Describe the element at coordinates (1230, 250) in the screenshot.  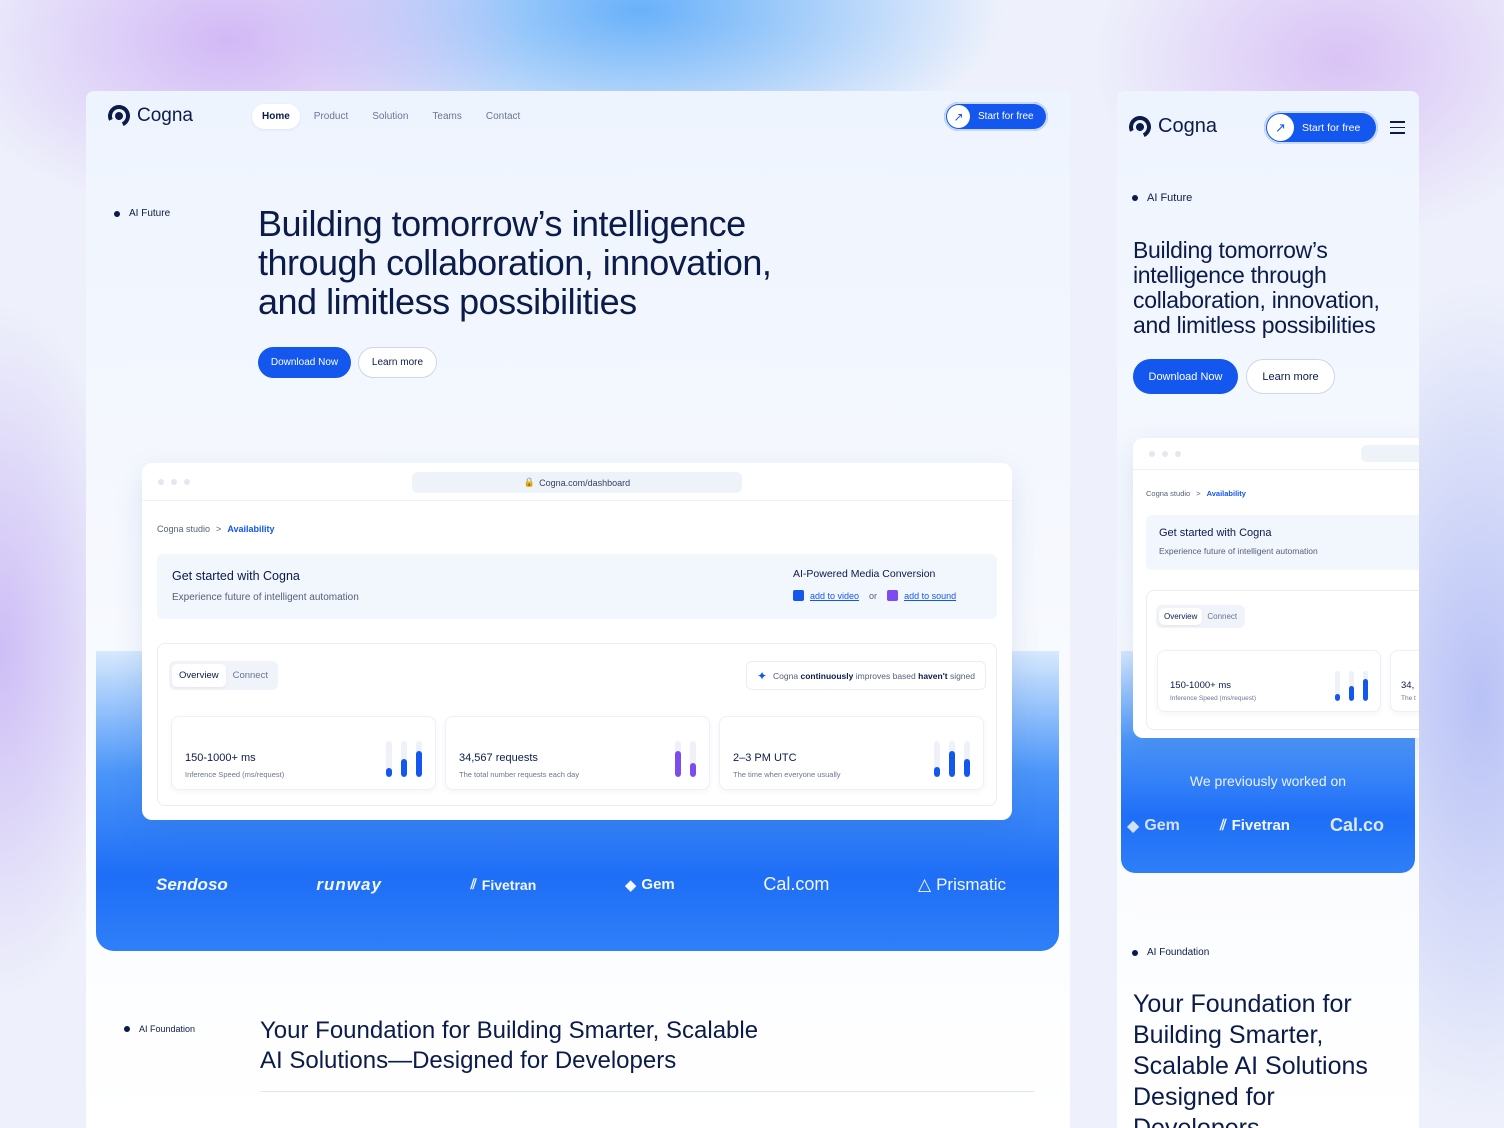
I see `hero-title-line: Building tomorrow’s` at that location.